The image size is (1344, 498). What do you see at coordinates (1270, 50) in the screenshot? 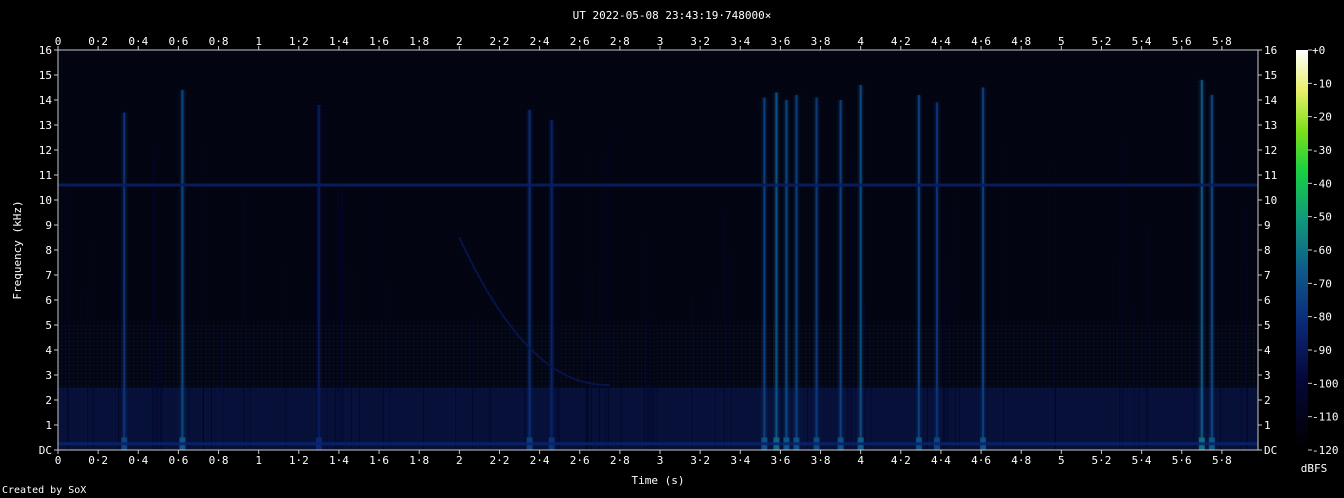
I see `y-tick-label-right: 16` at bounding box center [1270, 50].